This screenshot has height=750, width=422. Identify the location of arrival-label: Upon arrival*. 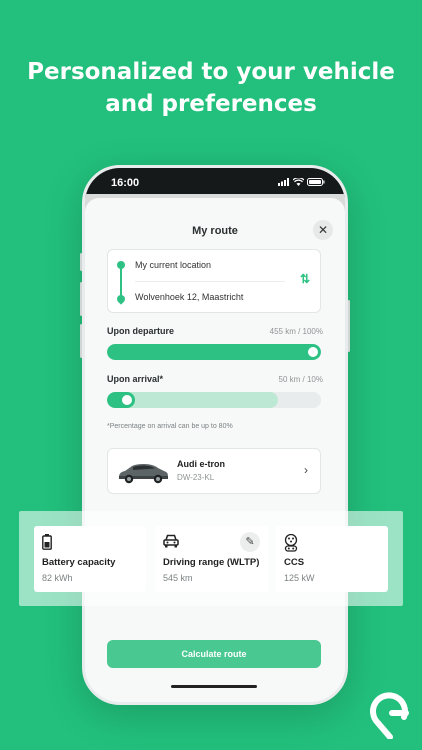
(135, 379).